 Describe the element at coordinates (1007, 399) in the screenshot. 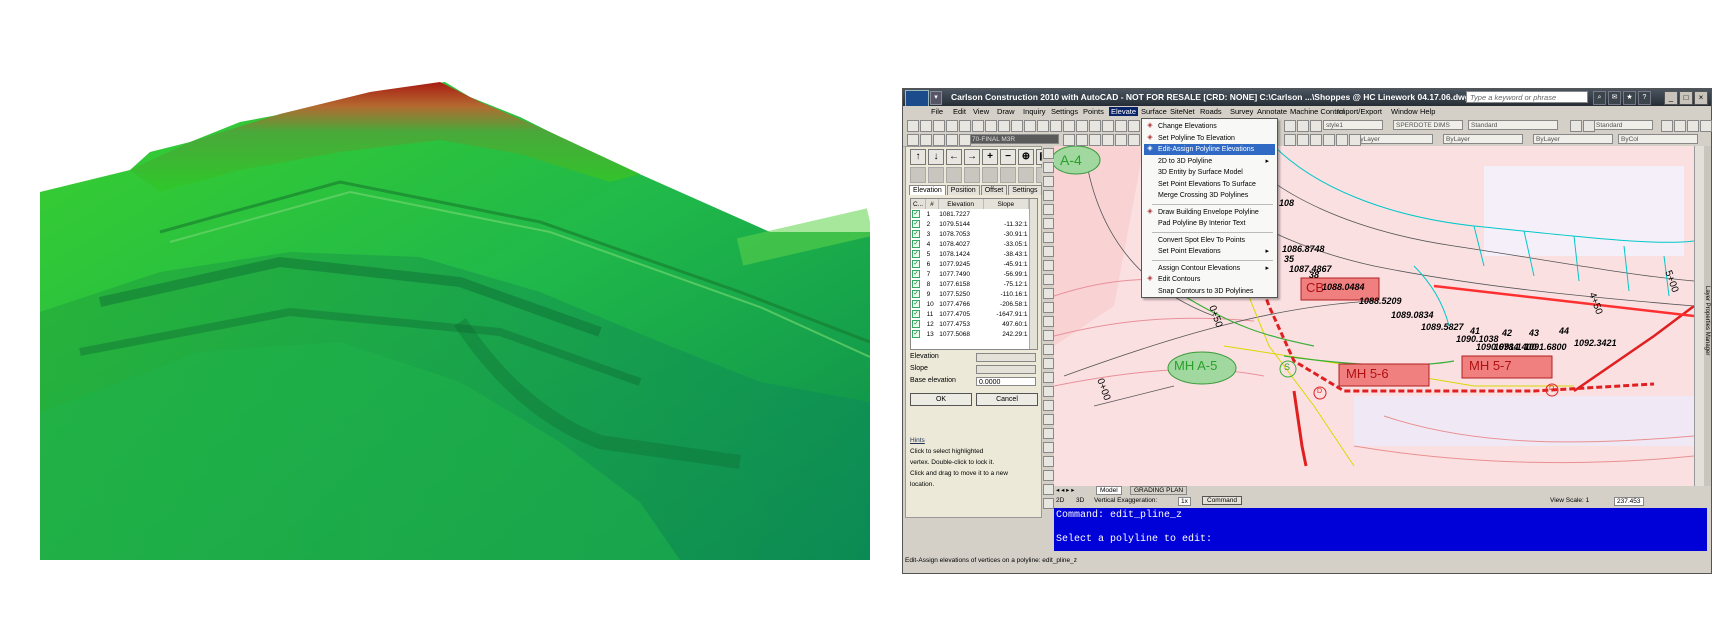

I see `cancel-button: Cancel` at that location.